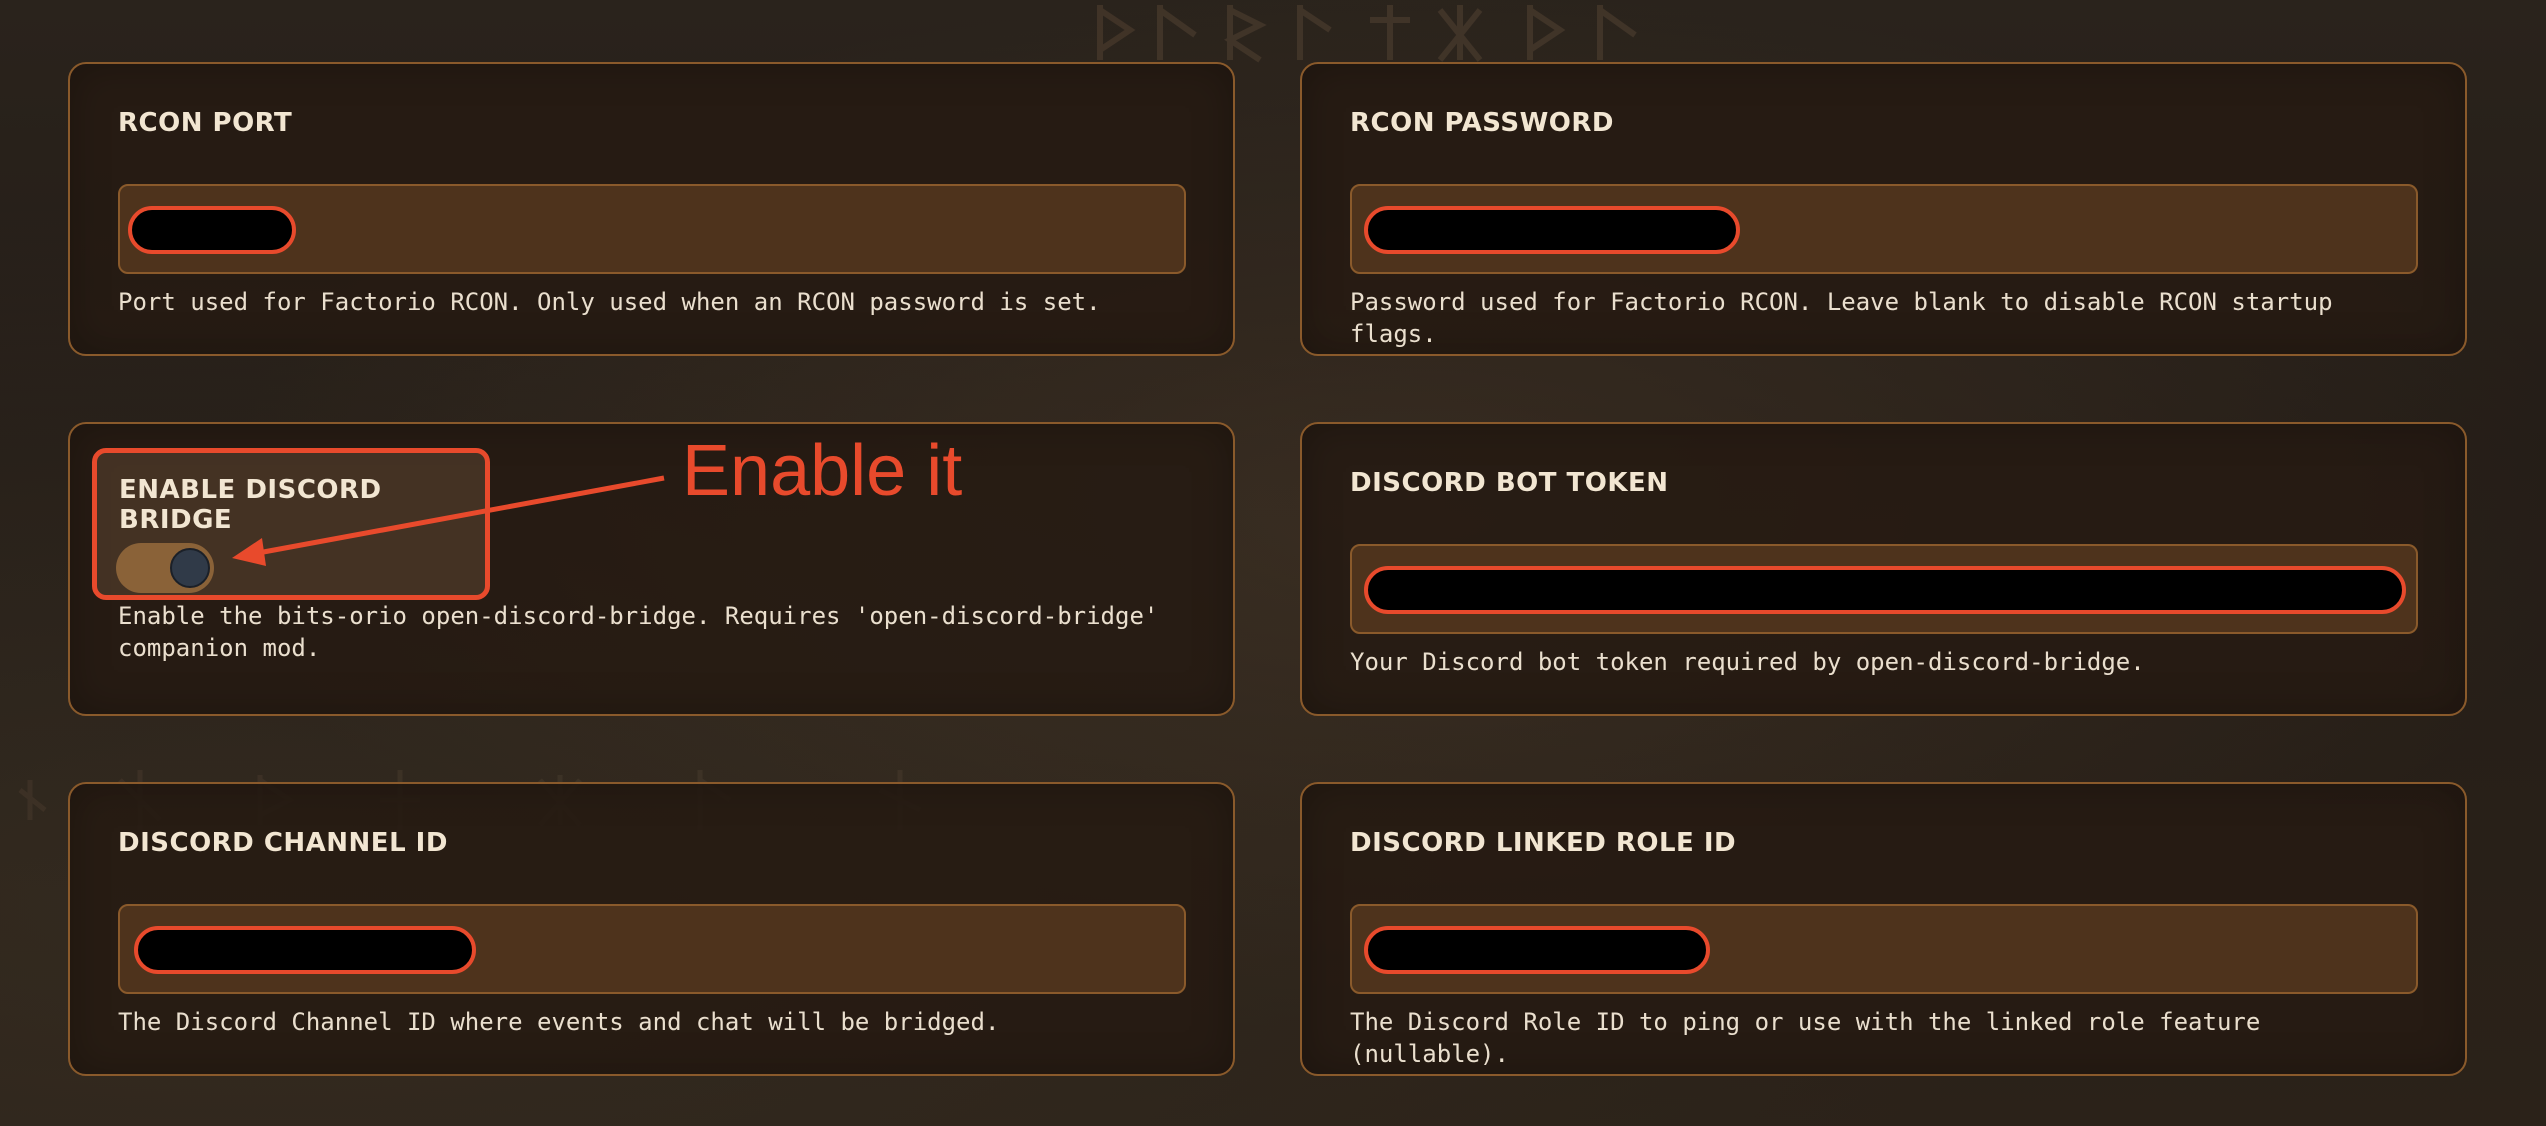 This screenshot has width=2546, height=1126. Describe the element at coordinates (822, 471) in the screenshot. I see `annotation-text: Enable it` at that location.